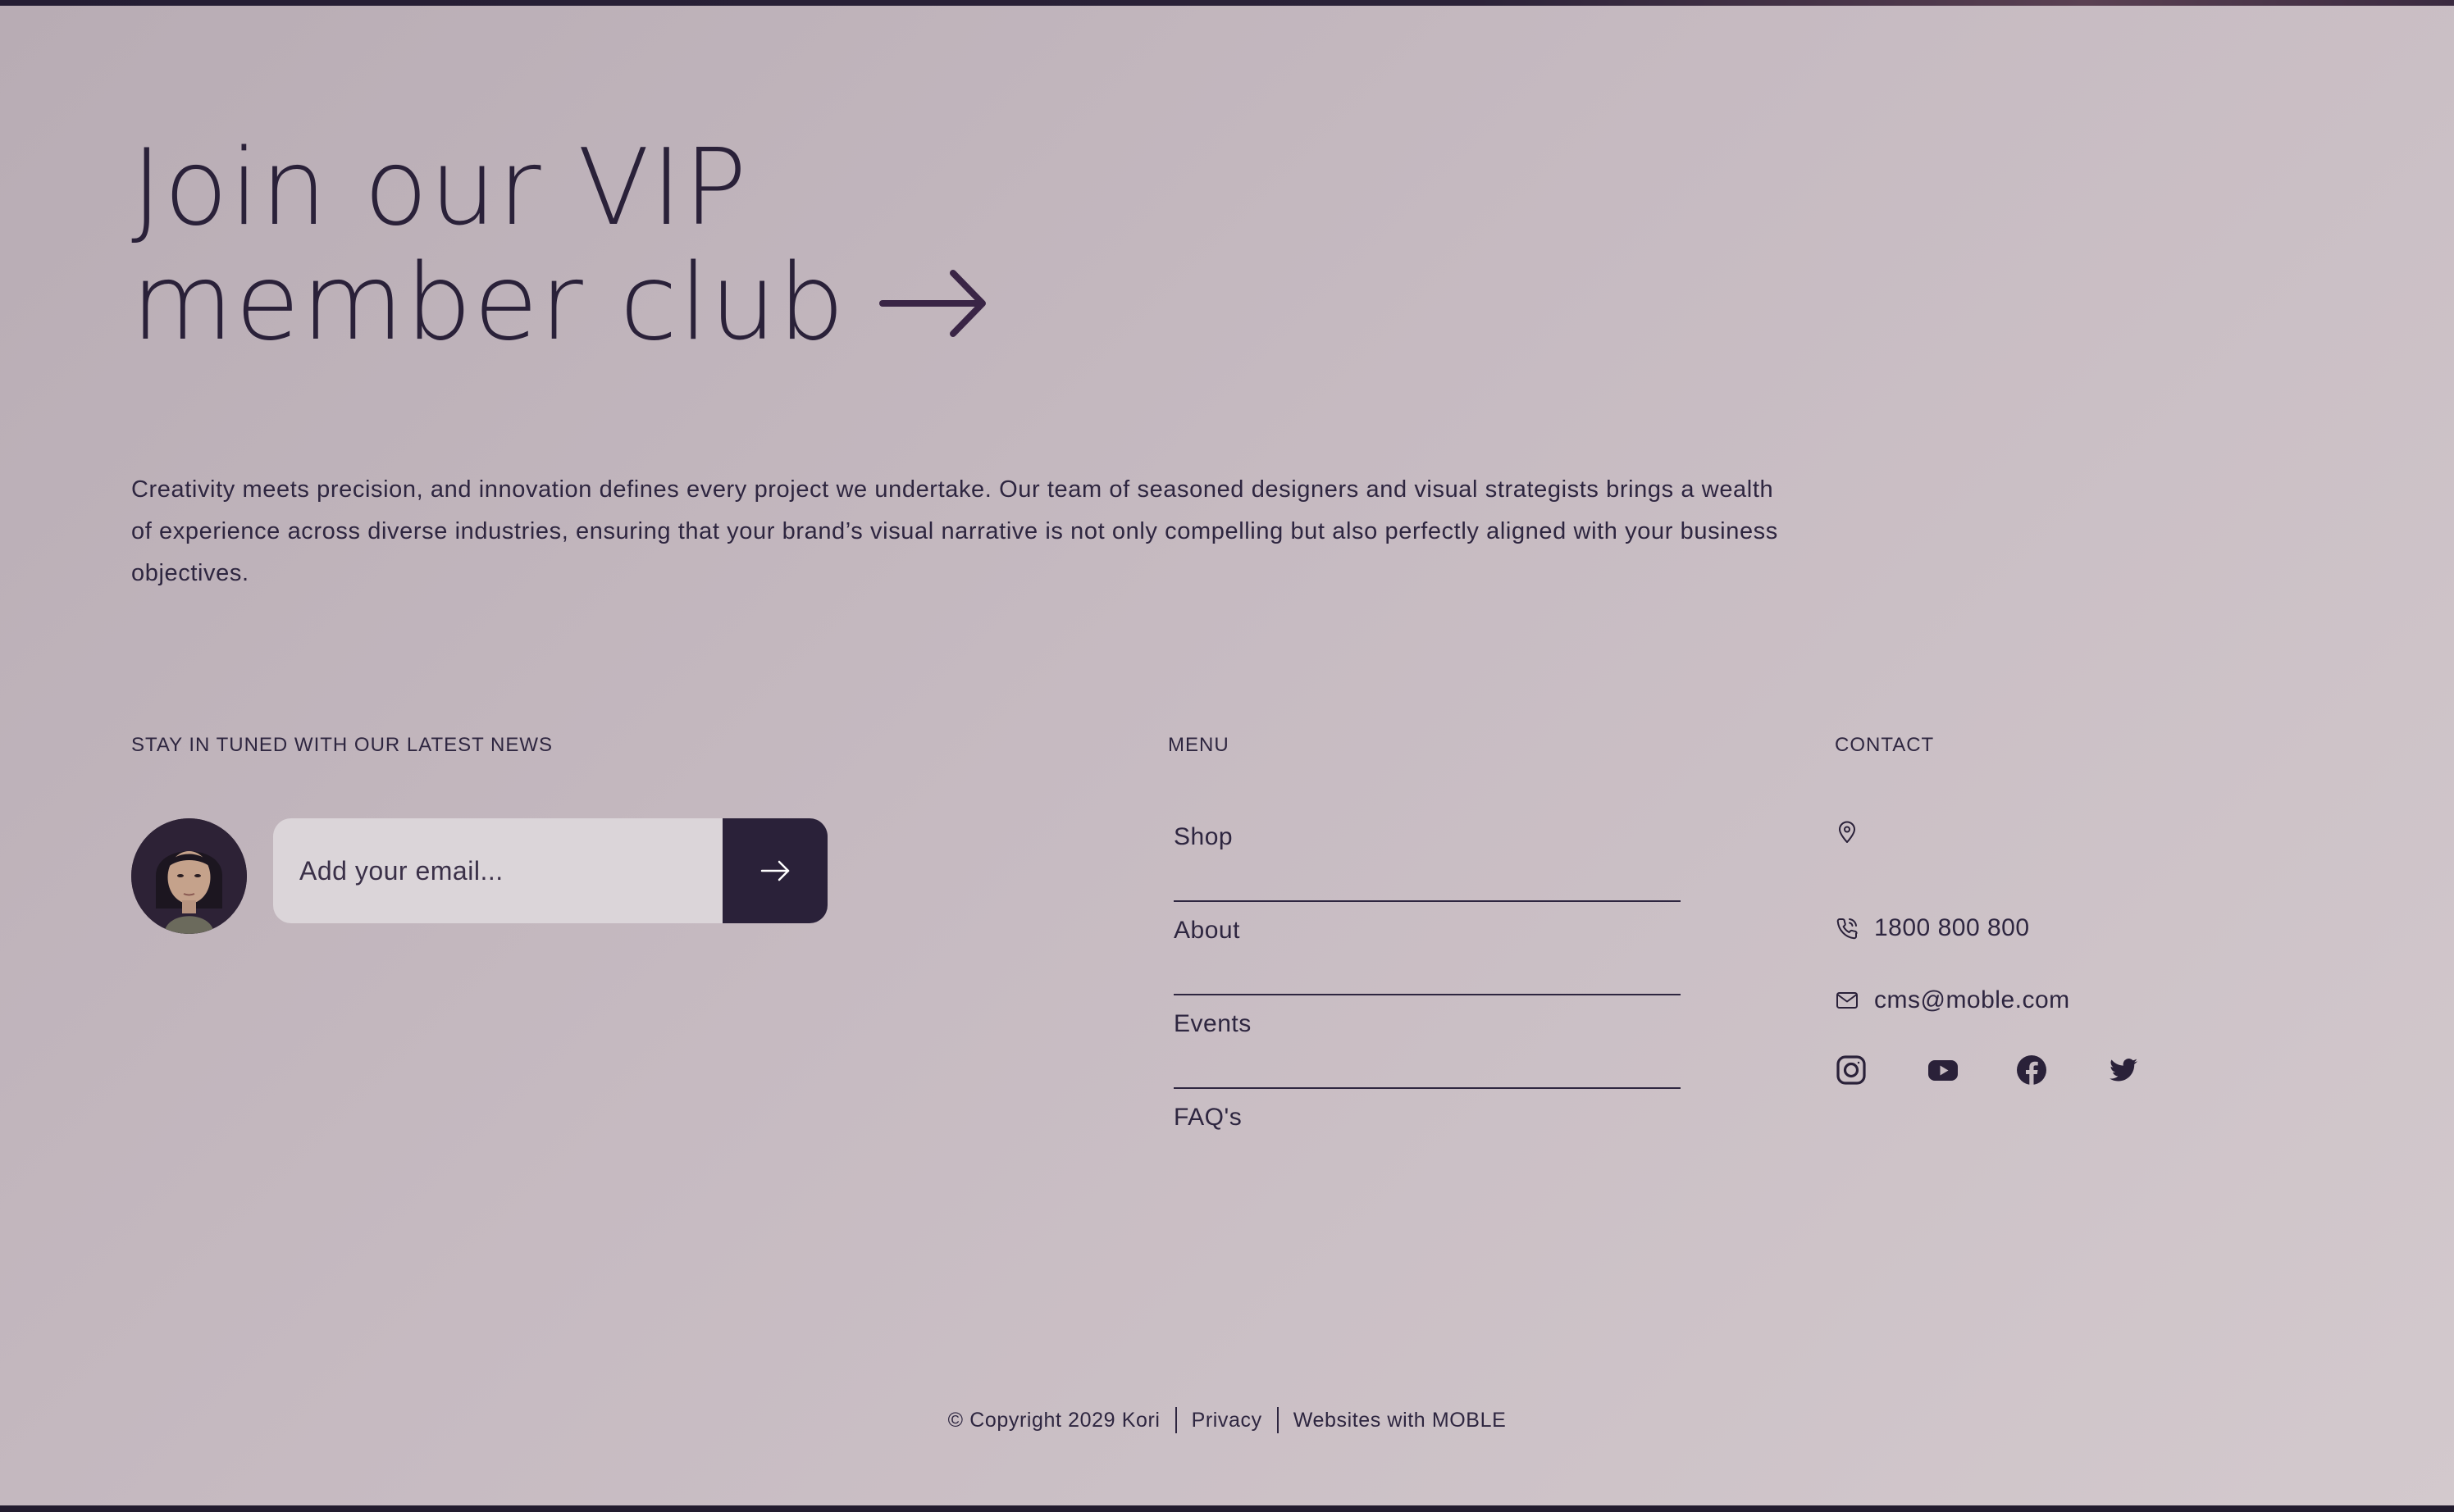 This screenshot has height=1512, width=2454. I want to click on youtube-icon, so click(1943, 1070).